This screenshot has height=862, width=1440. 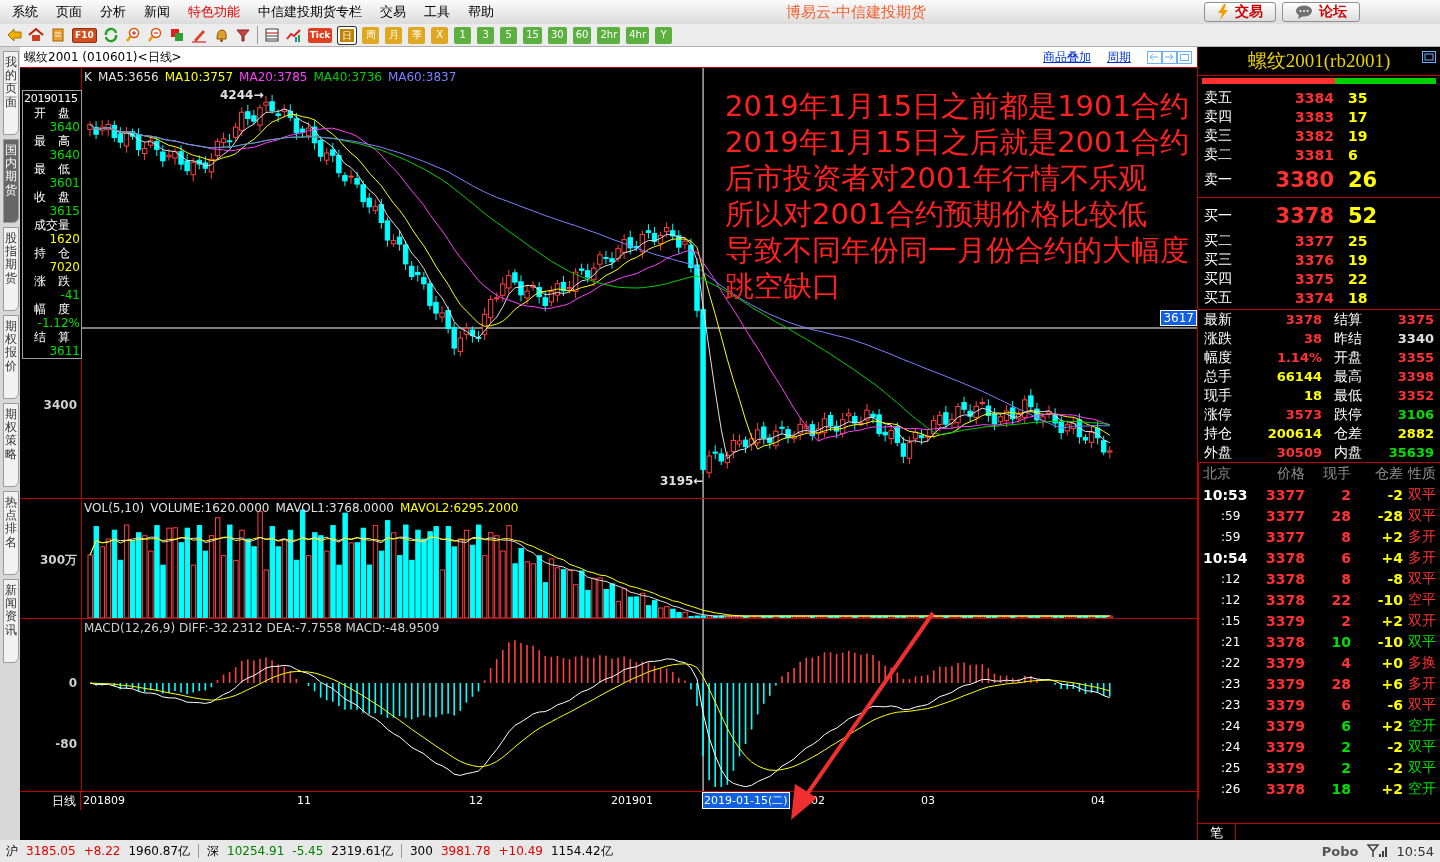 What do you see at coordinates (1294, 433) in the screenshot?
I see `stat-value: 200614` at bounding box center [1294, 433].